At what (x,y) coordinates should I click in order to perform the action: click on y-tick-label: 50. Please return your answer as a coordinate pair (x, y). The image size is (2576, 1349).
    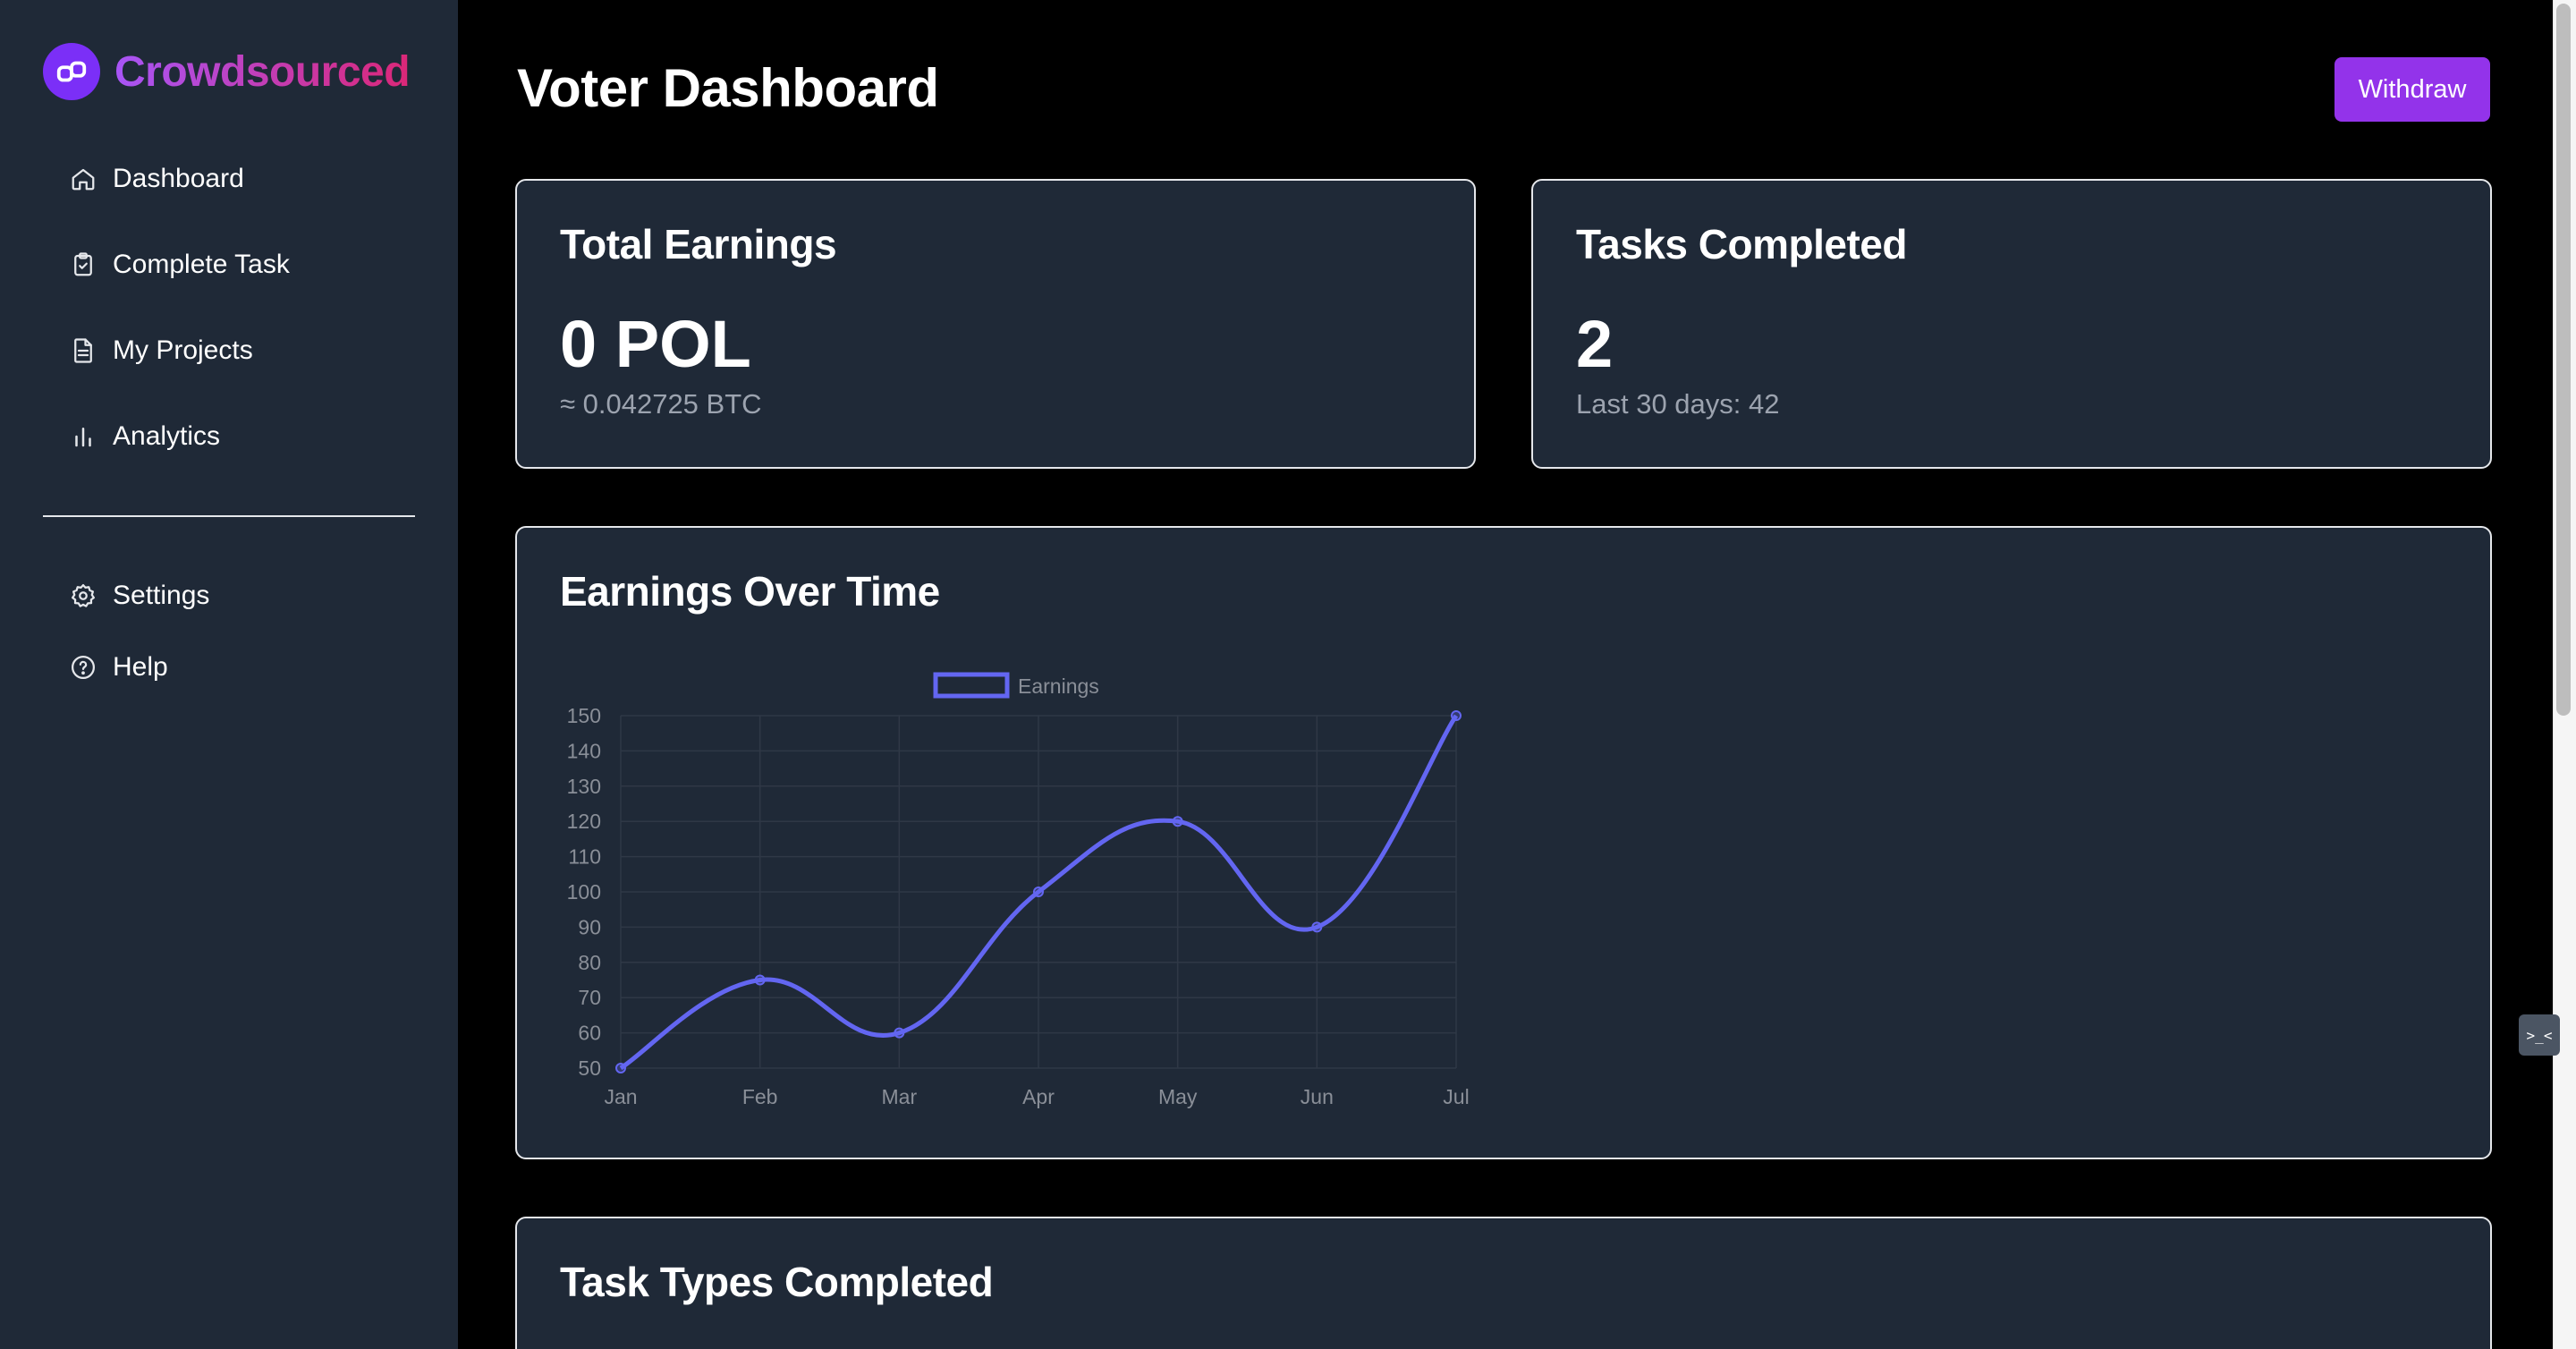
    Looking at the image, I should click on (589, 1068).